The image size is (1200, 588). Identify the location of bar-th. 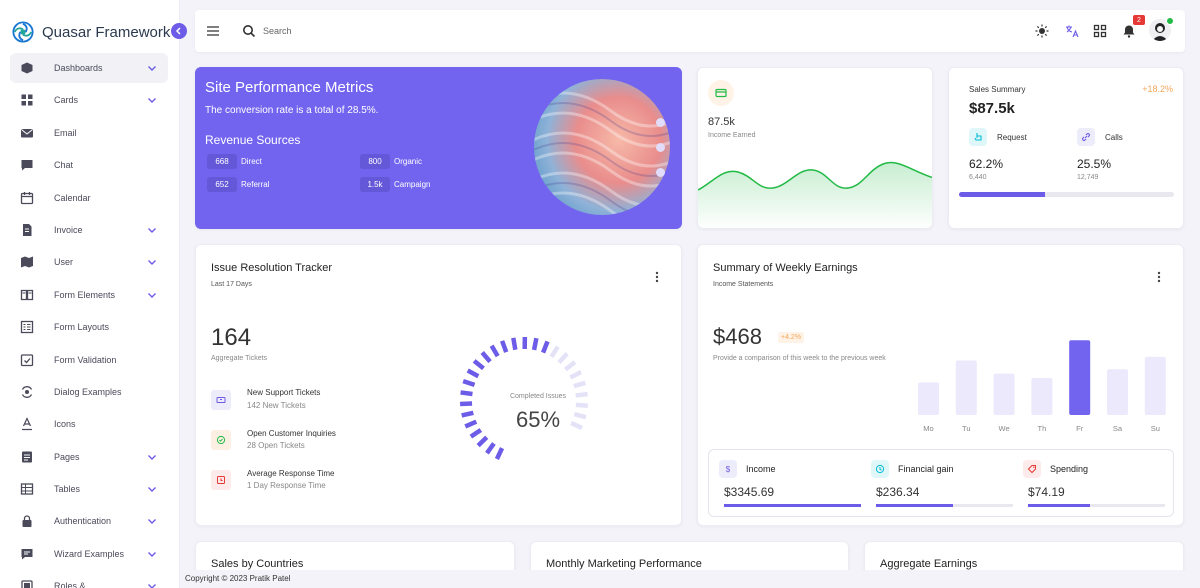
(1042, 396).